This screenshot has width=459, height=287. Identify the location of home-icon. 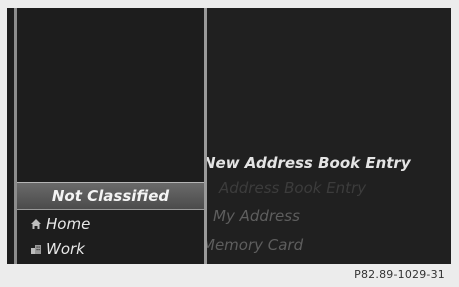
(36, 223).